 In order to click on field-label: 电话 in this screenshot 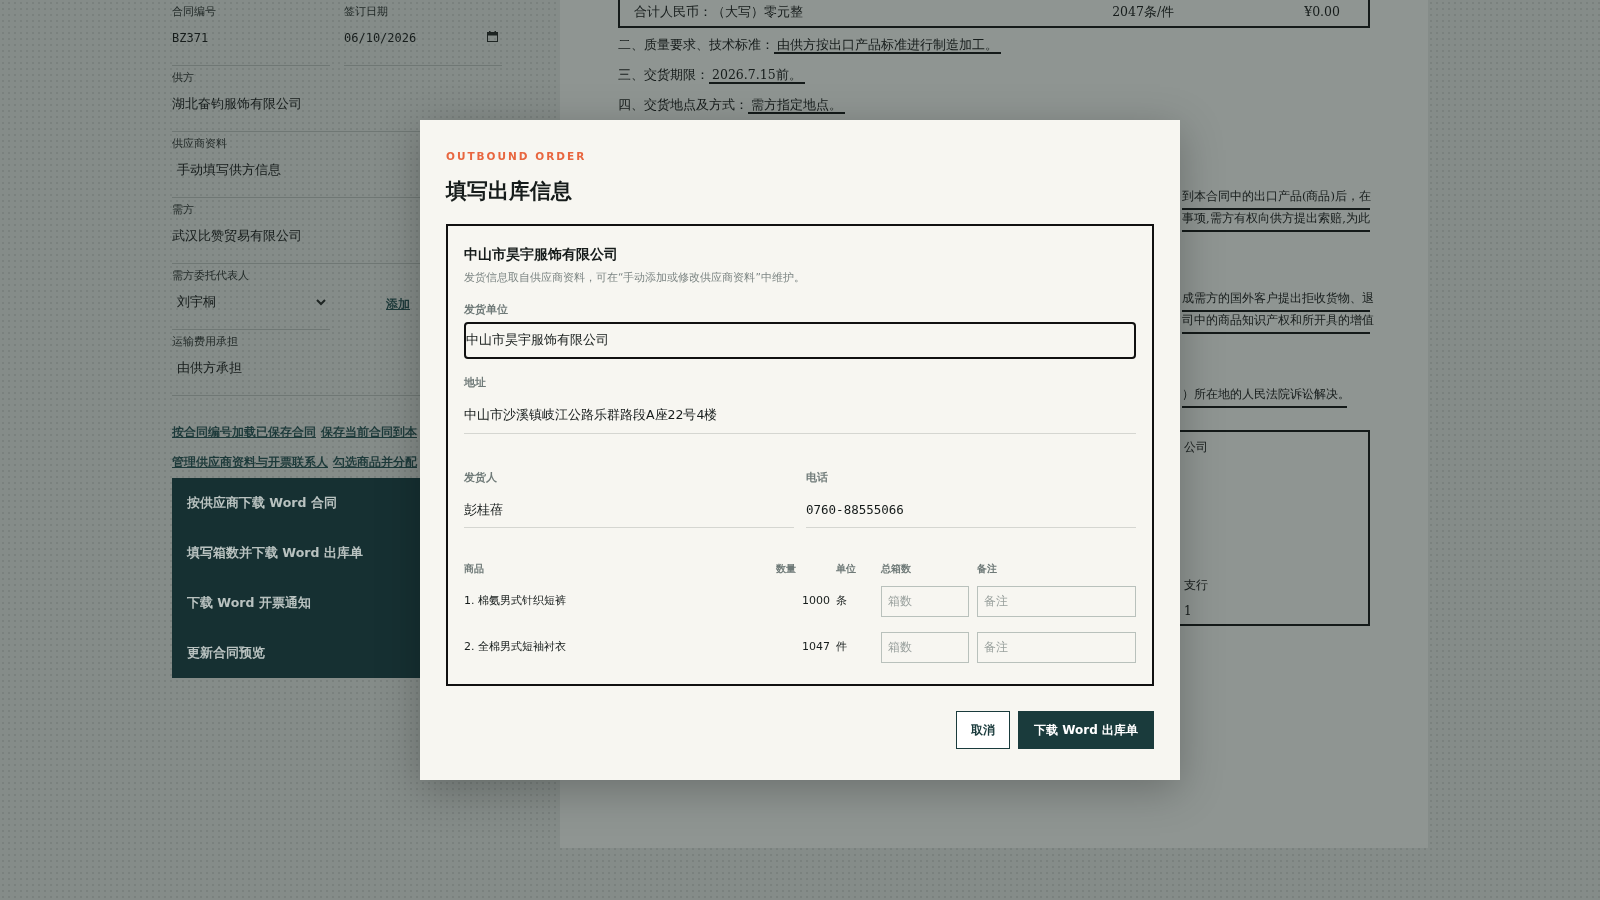, I will do `click(817, 477)`.